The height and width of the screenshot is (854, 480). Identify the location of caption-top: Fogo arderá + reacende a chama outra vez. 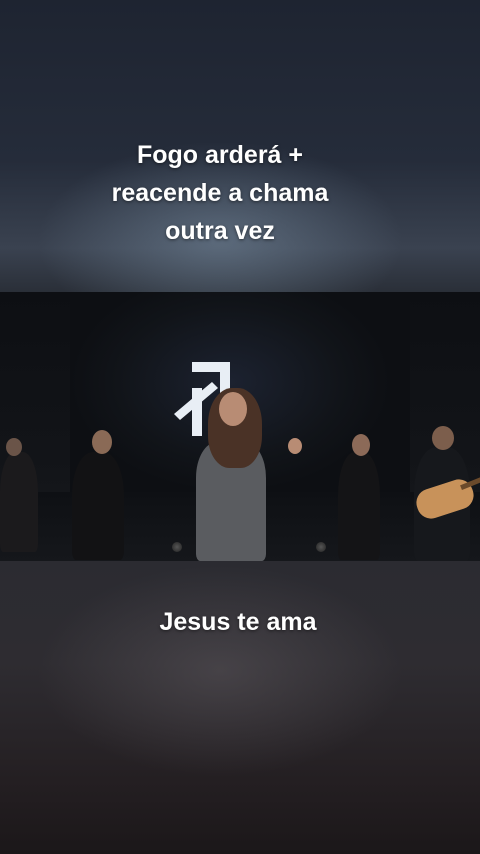
(220, 193).